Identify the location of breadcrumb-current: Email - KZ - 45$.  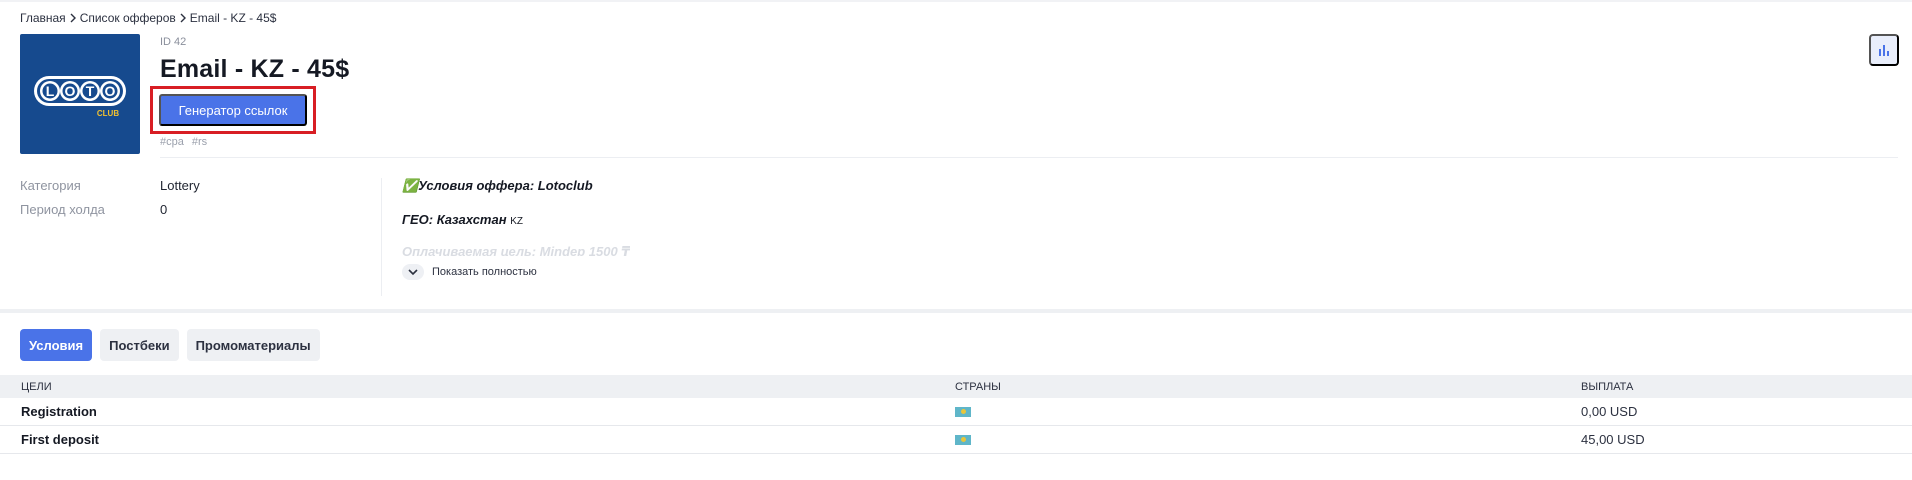
(233, 18).